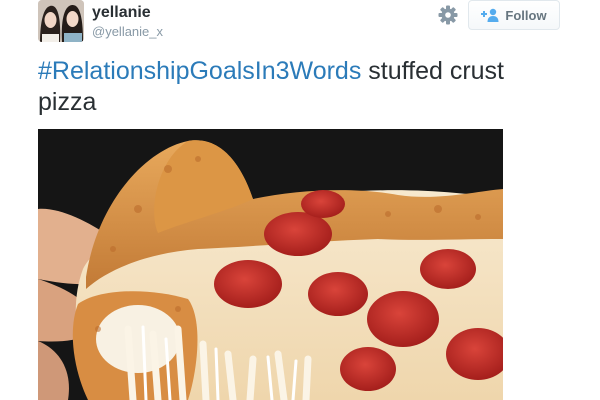  I want to click on follow-button: Follow, so click(514, 15).